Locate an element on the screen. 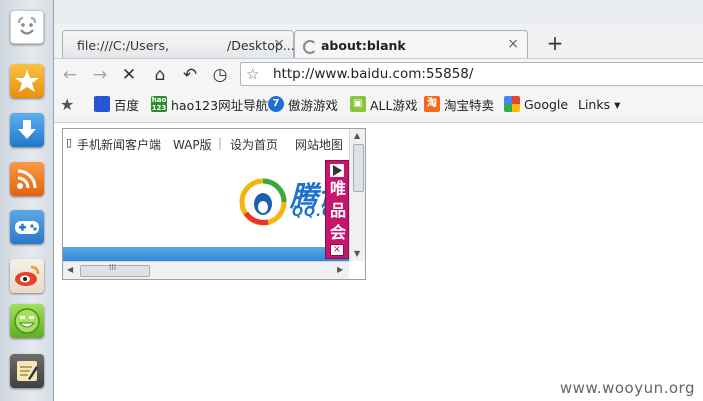 The height and width of the screenshot is (401, 703). tab-file: file:///C:/Users,/Desktop... × is located at coordinates (178, 44).